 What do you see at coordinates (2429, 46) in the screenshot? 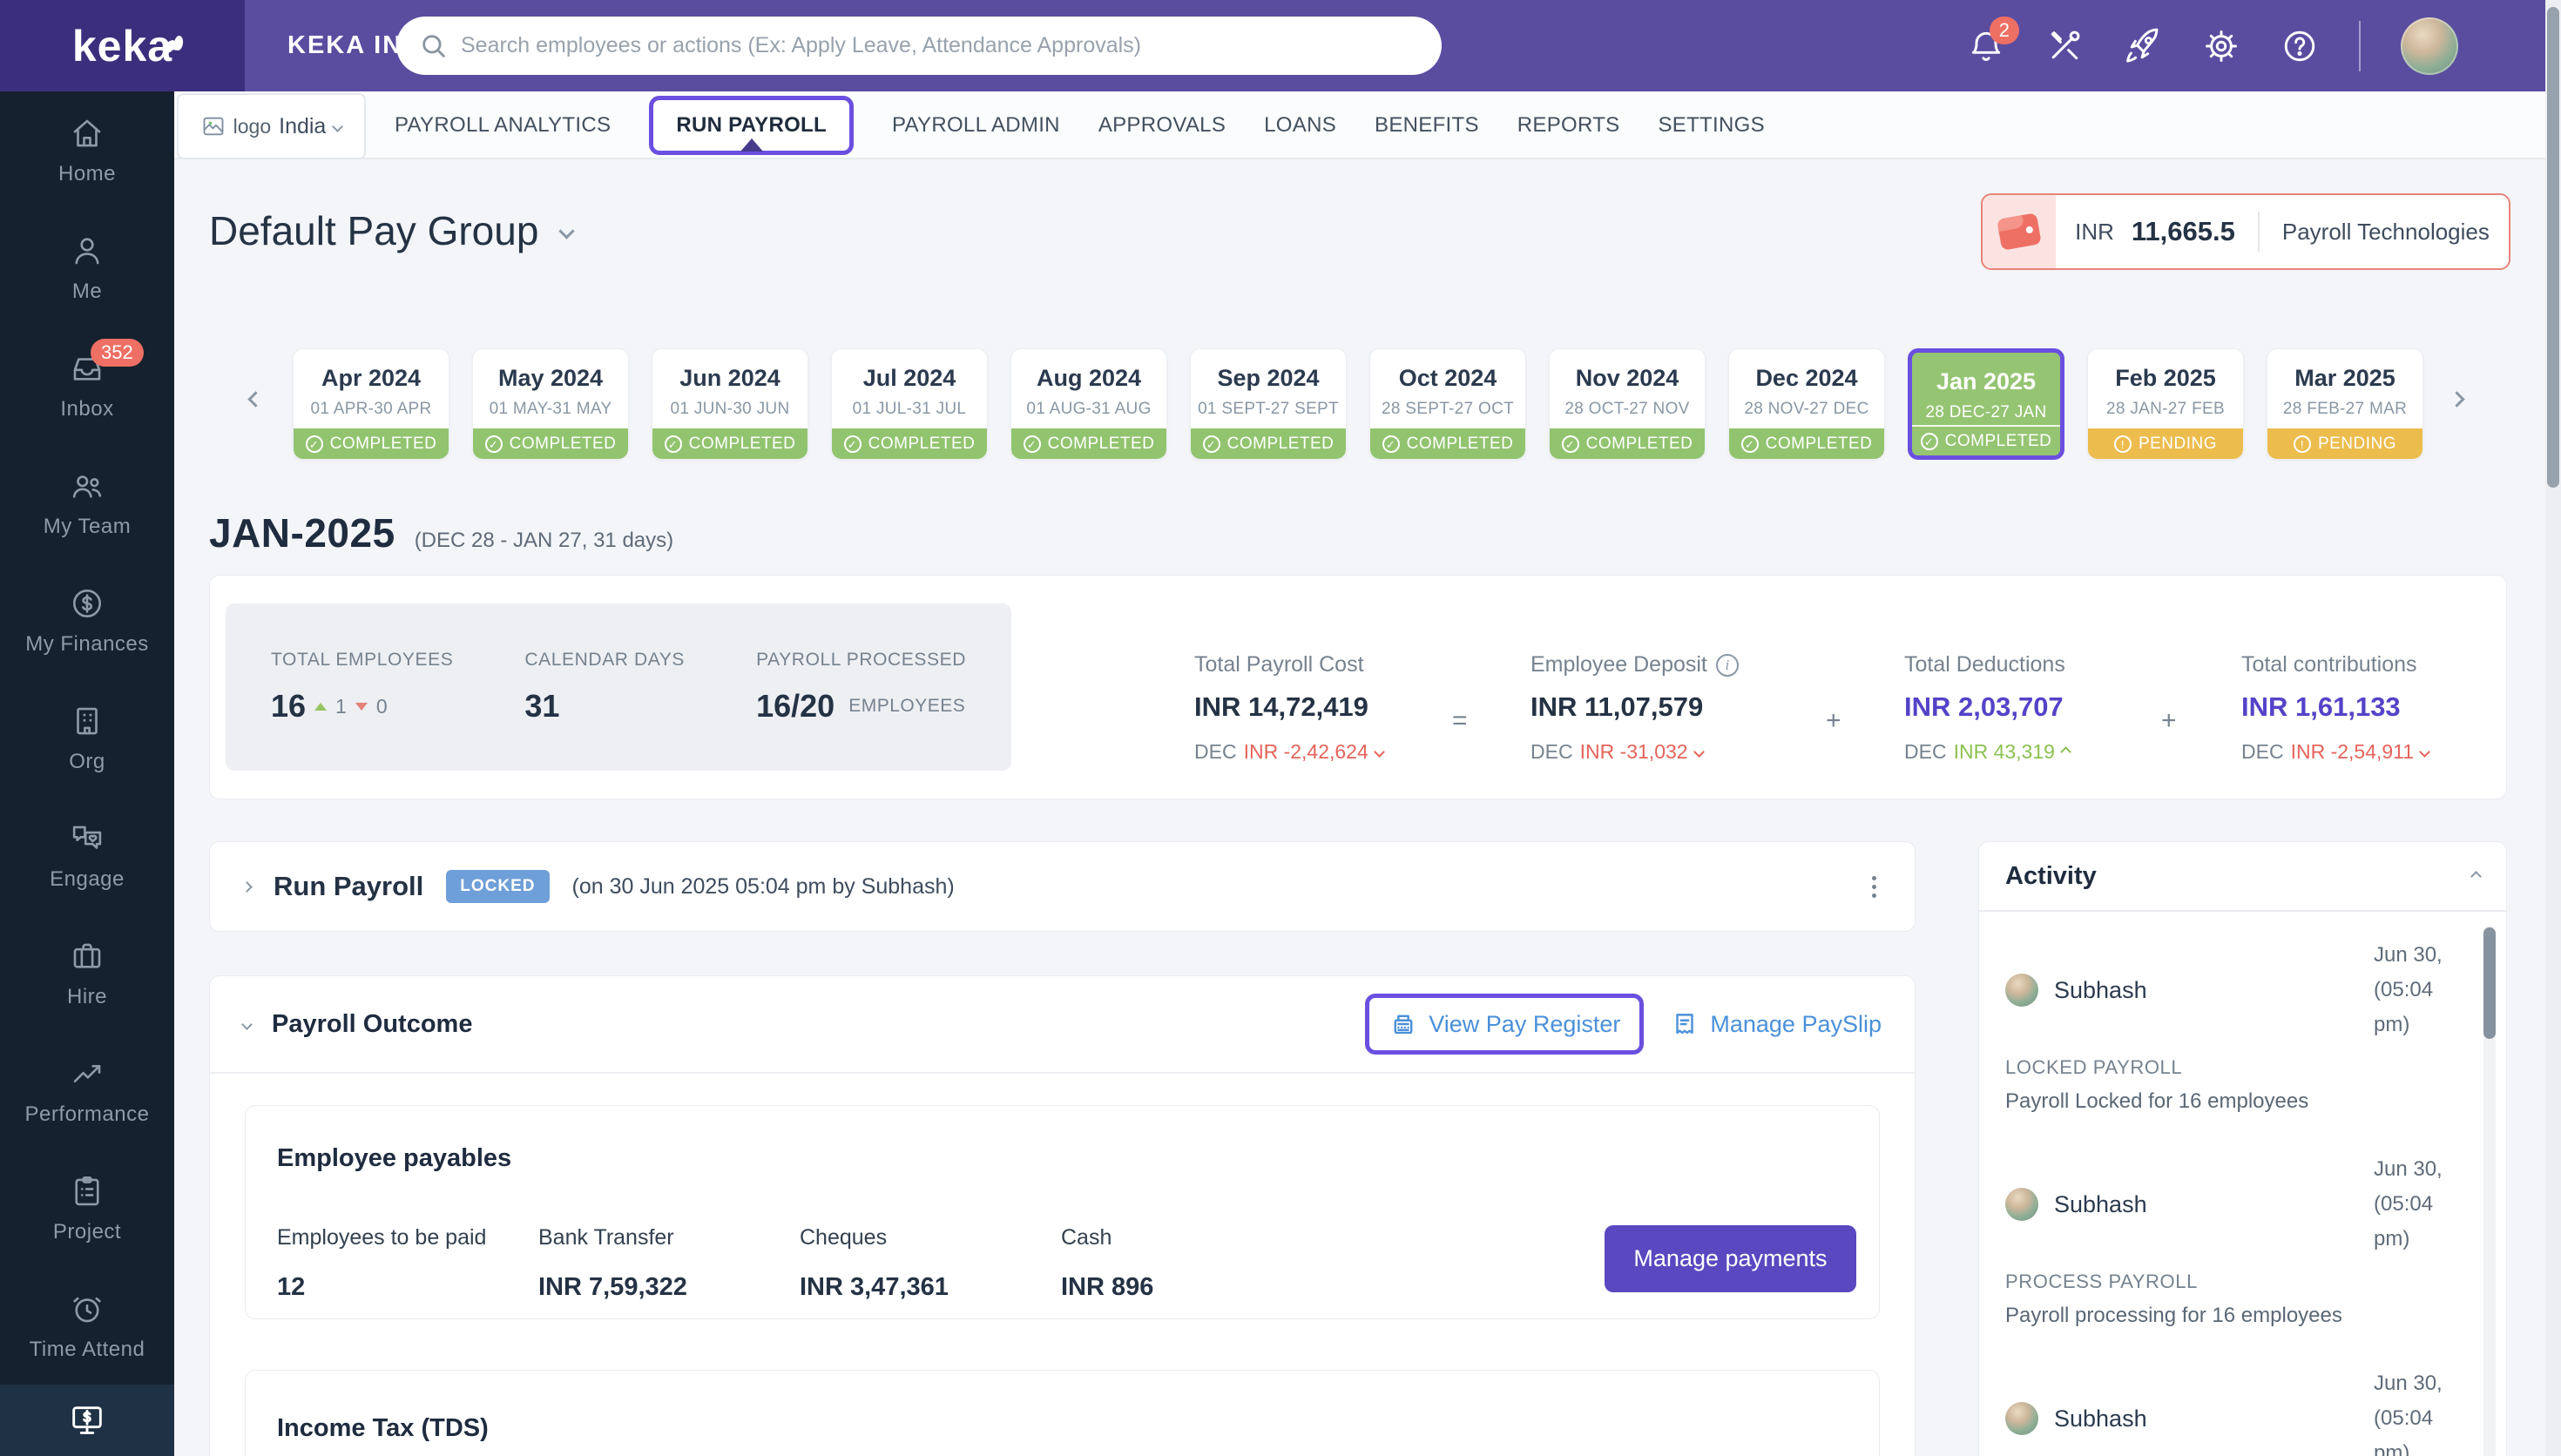
I see `user-avatar` at bounding box center [2429, 46].